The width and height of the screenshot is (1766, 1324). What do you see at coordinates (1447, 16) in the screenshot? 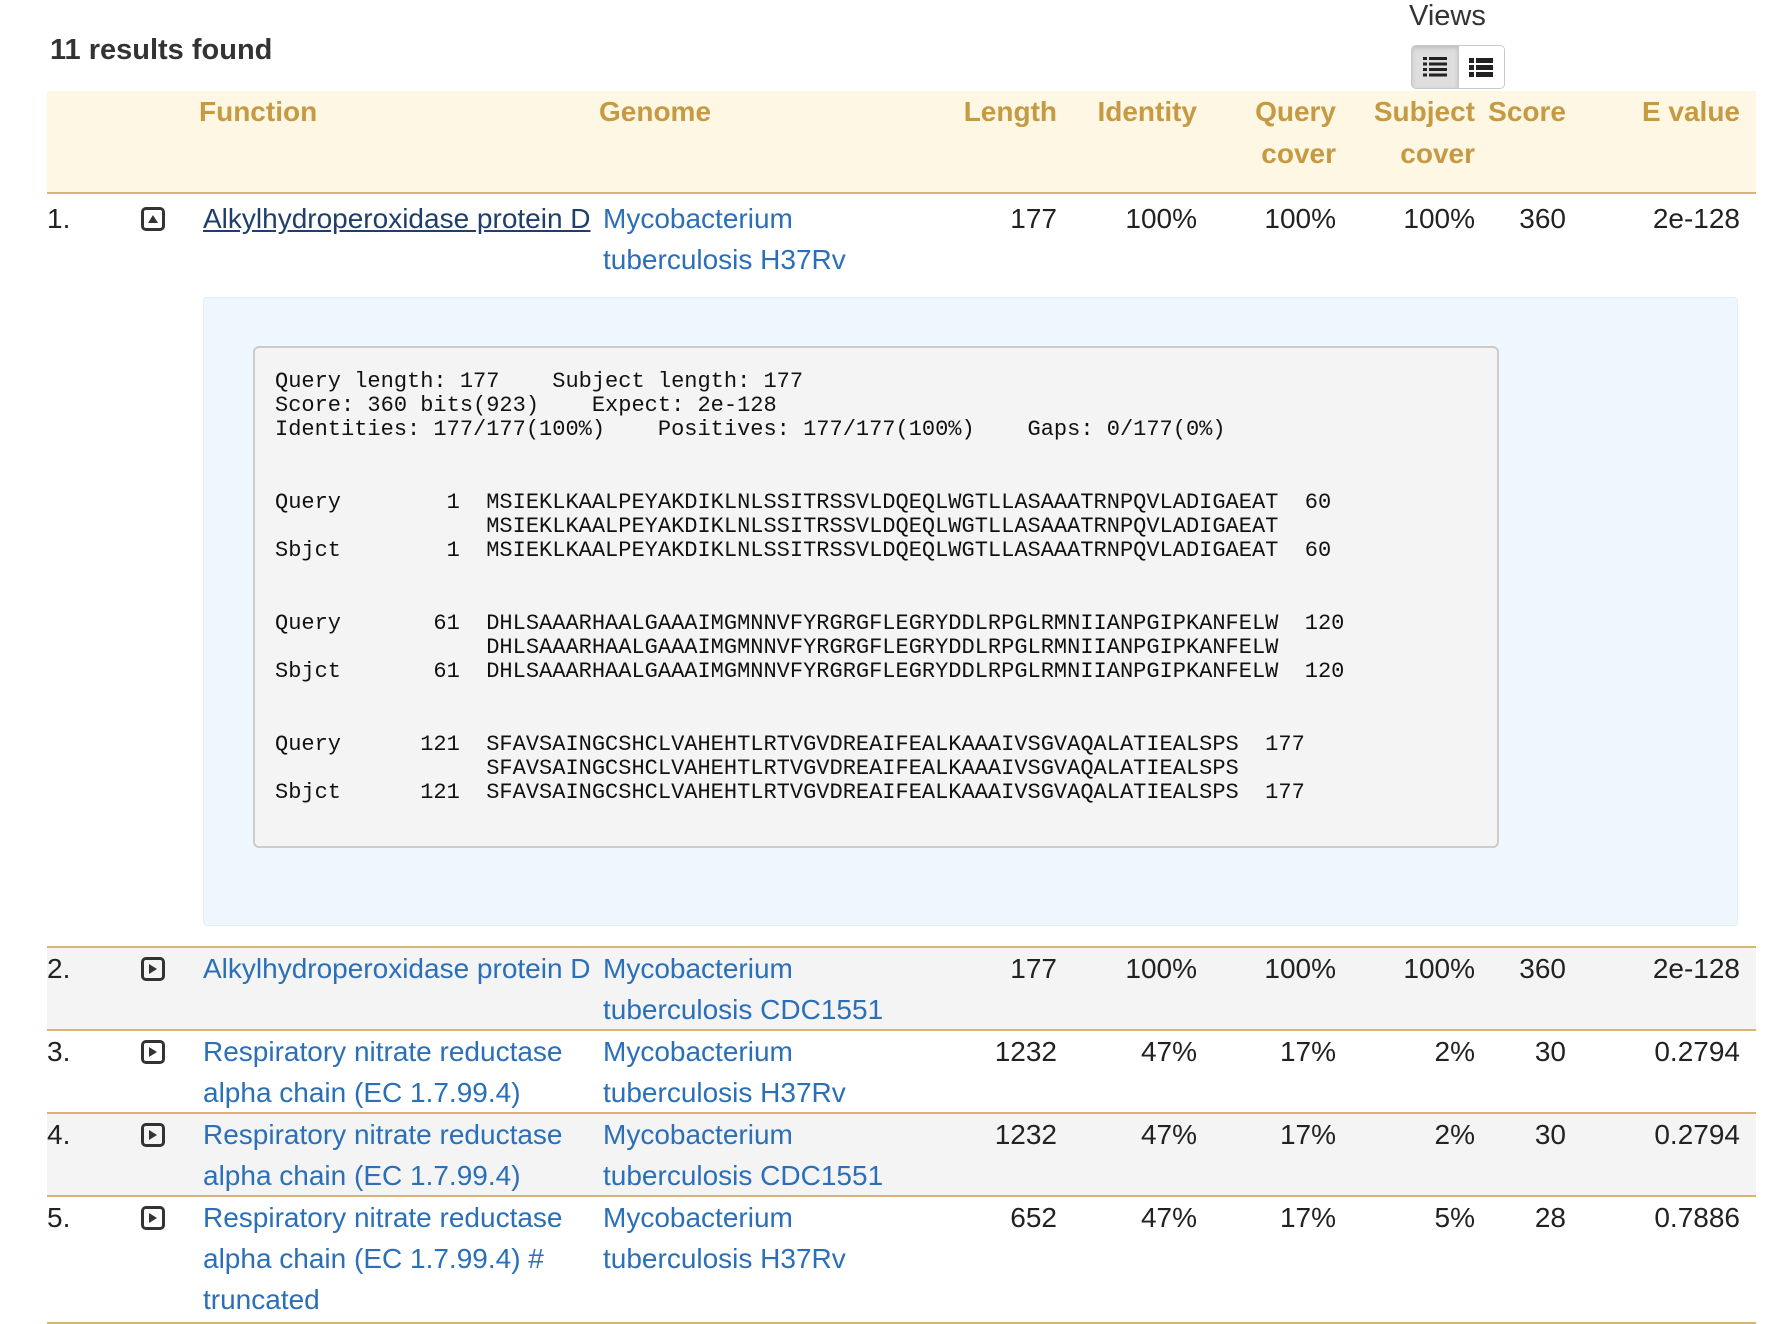
I see `views-label: Views` at bounding box center [1447, 16].